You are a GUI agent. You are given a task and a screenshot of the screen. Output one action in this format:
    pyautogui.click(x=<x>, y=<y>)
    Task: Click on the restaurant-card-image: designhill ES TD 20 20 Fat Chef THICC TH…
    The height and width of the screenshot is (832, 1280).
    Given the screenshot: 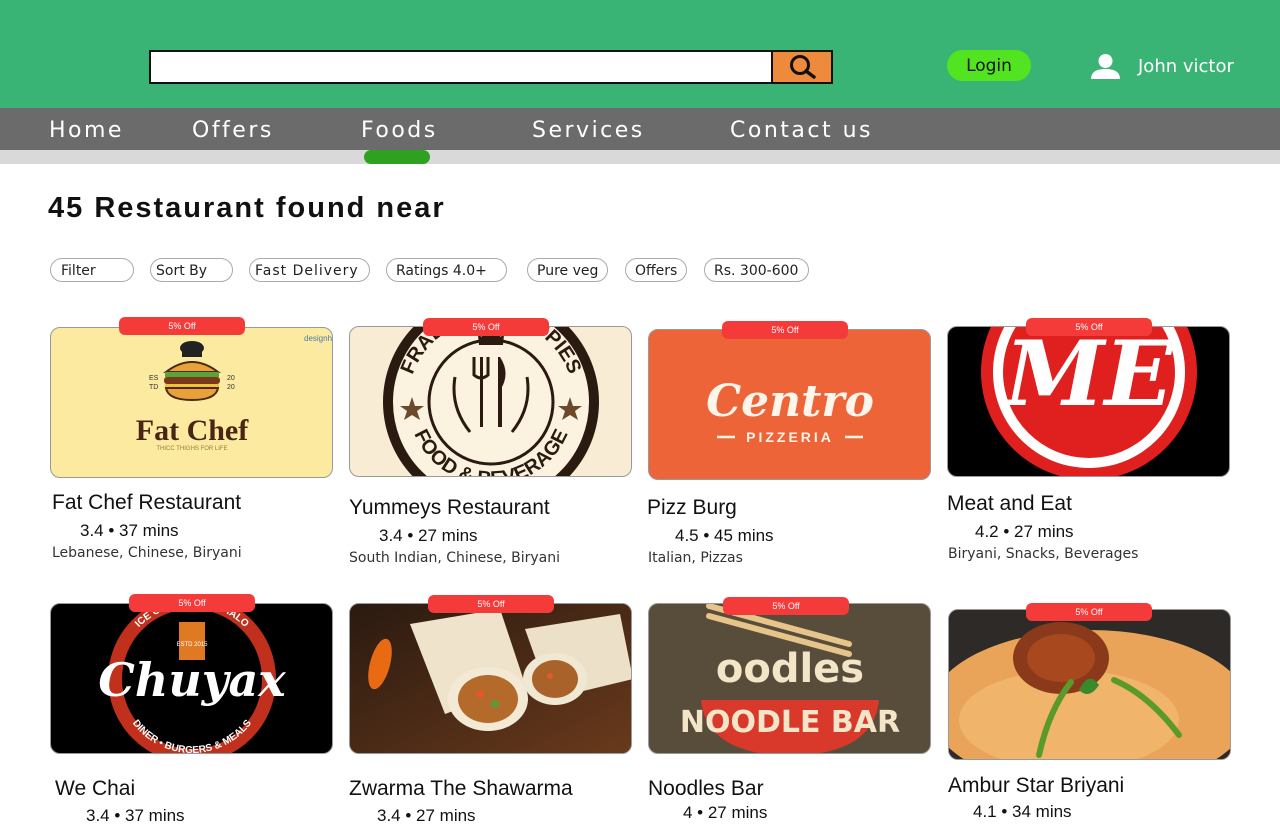 What is the action you would take?
    pyautogui.click(x=191, y=402)
    